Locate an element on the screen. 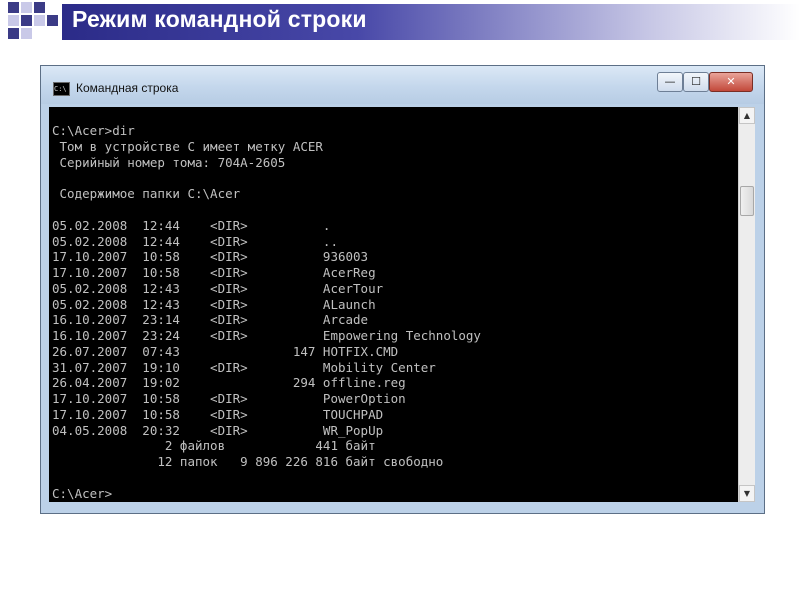 The height and width of the screenshot is (600, 800). console-line: 05.02.2008 12:44 <DIR> .. is located at coordinates (195, 241).